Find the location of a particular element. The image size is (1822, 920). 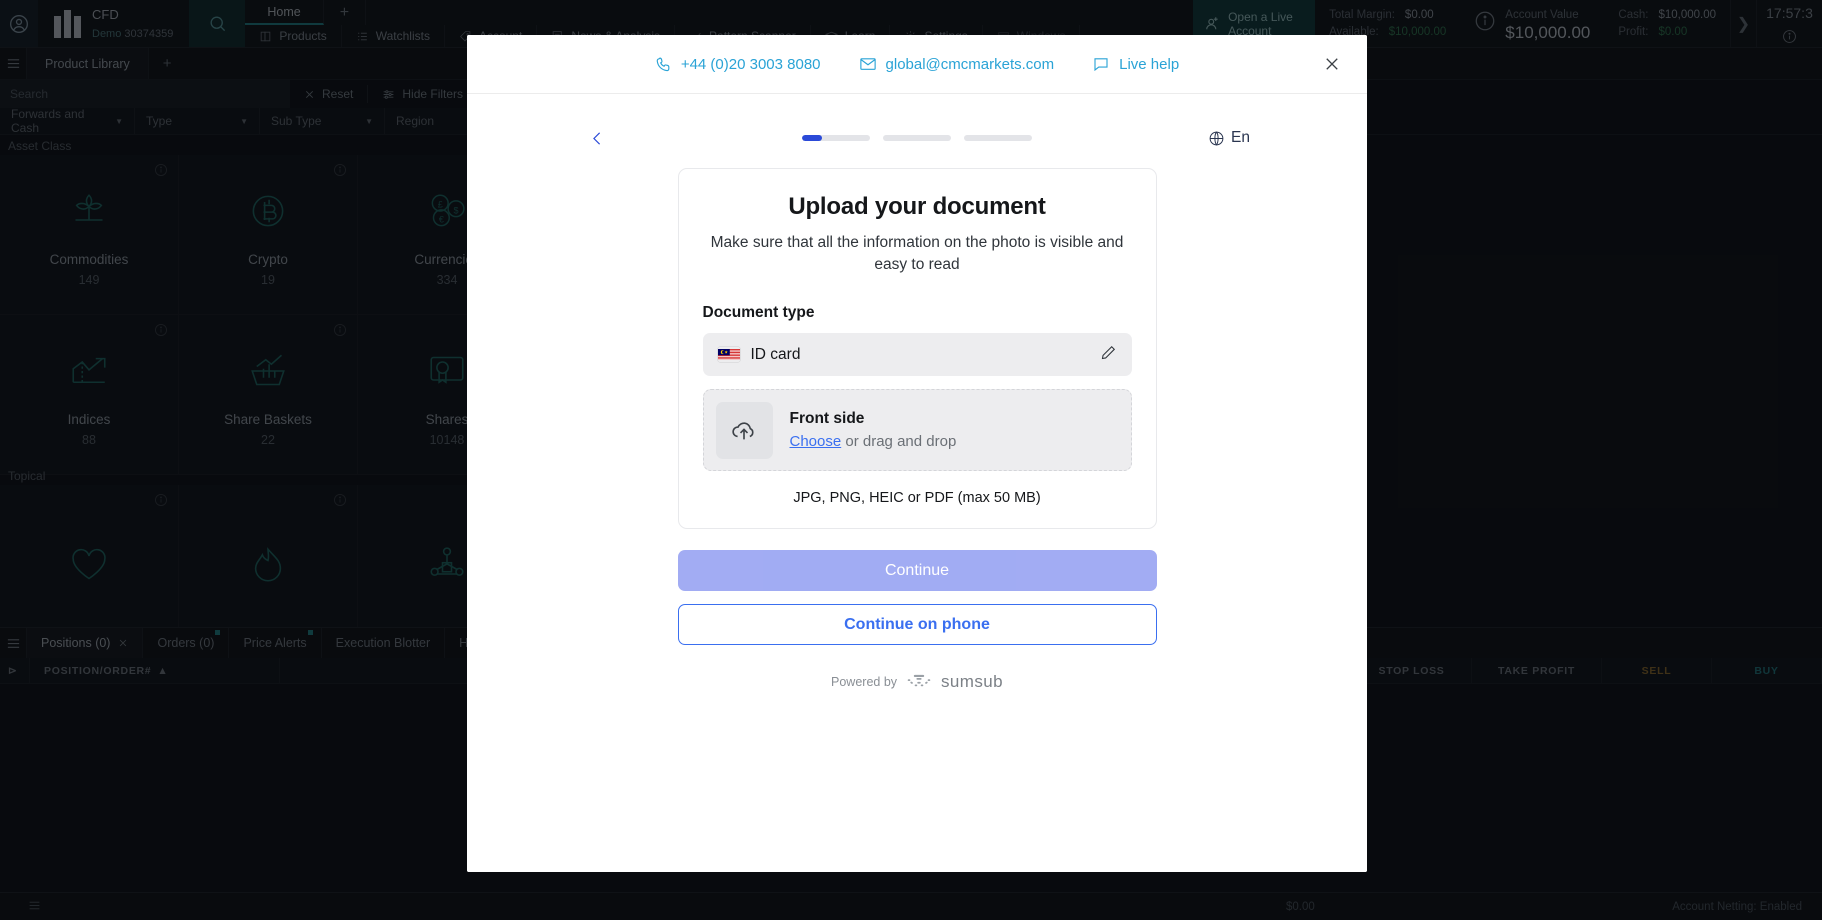

powered-by-footer: Powered by sumsub is located at coordinates (917, 682).